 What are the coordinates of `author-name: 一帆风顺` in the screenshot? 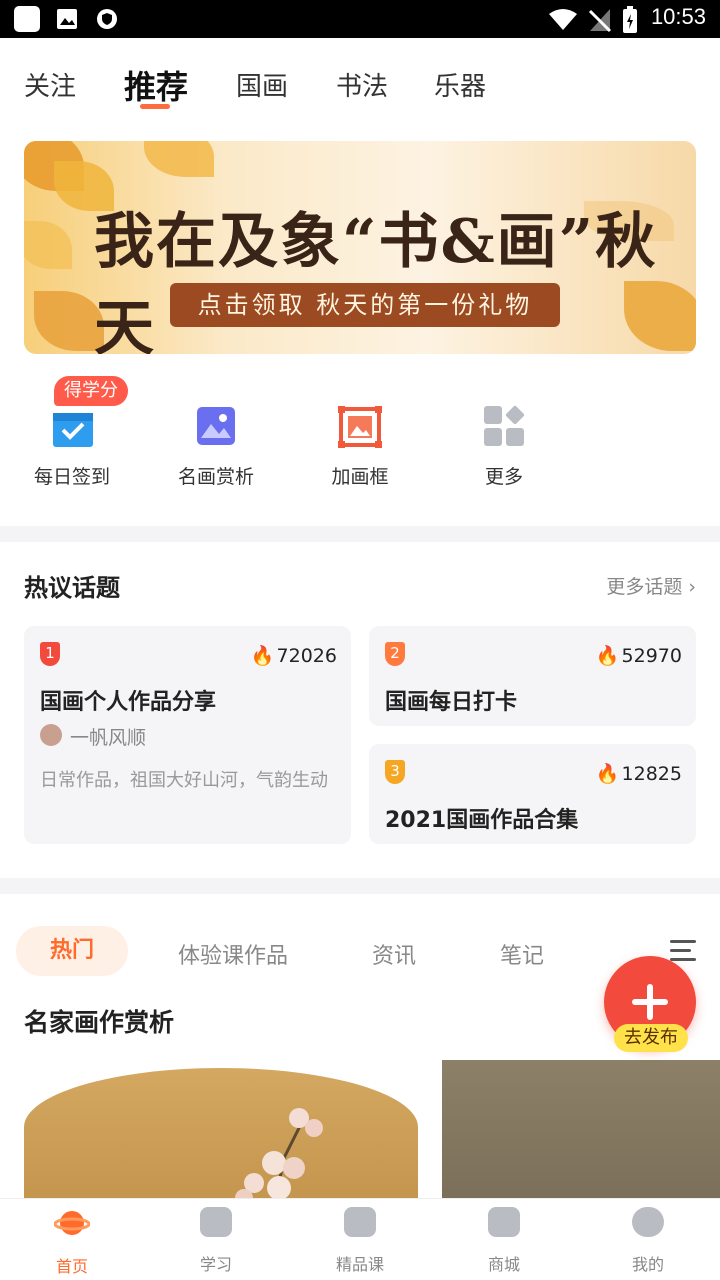 It's located at (108, 738).